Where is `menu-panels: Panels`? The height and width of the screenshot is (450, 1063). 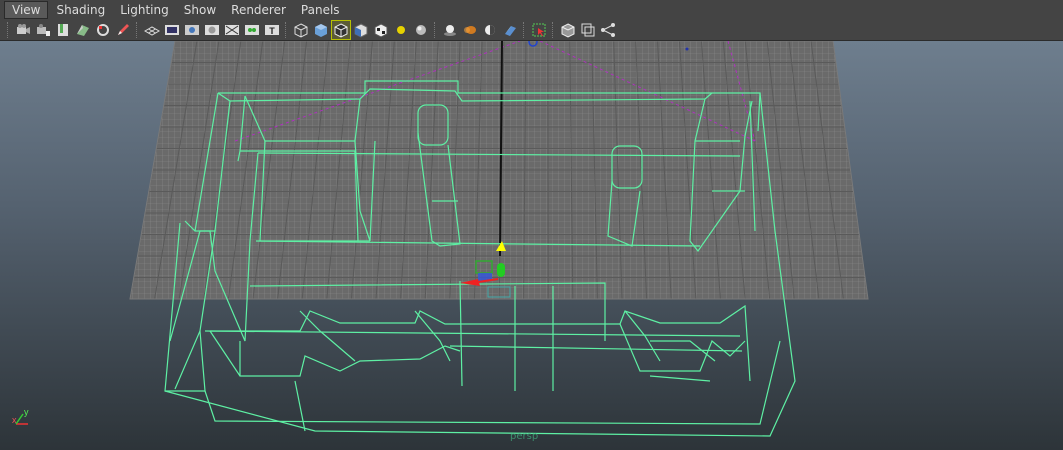
menu-panels: Panels is located at coordinates (320, 10).